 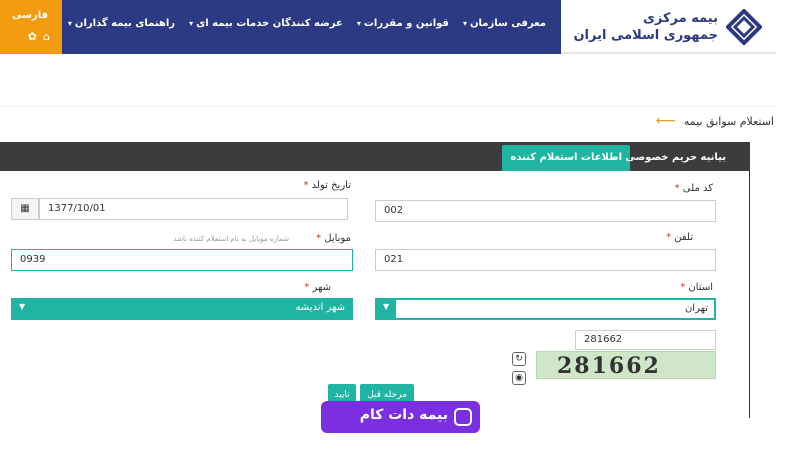 I want to click on birth-date-label: تاریخ تولد *, so click(x=327, y=185).